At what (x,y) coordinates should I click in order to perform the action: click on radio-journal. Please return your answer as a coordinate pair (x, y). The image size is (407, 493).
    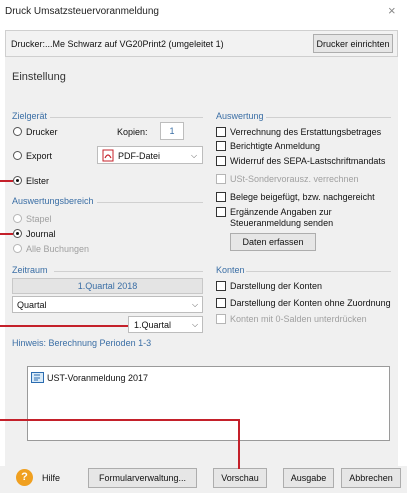
    Looking at the image, I should click on (17, 233).